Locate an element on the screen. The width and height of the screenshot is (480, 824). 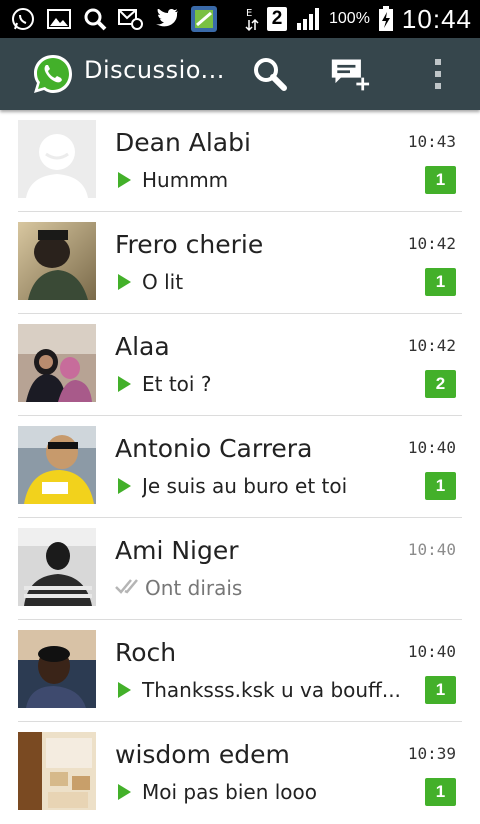
chat-row: Roch 10:40 Thanksss.ksk u va bouff... 1 is located at coordinates (240, 671).